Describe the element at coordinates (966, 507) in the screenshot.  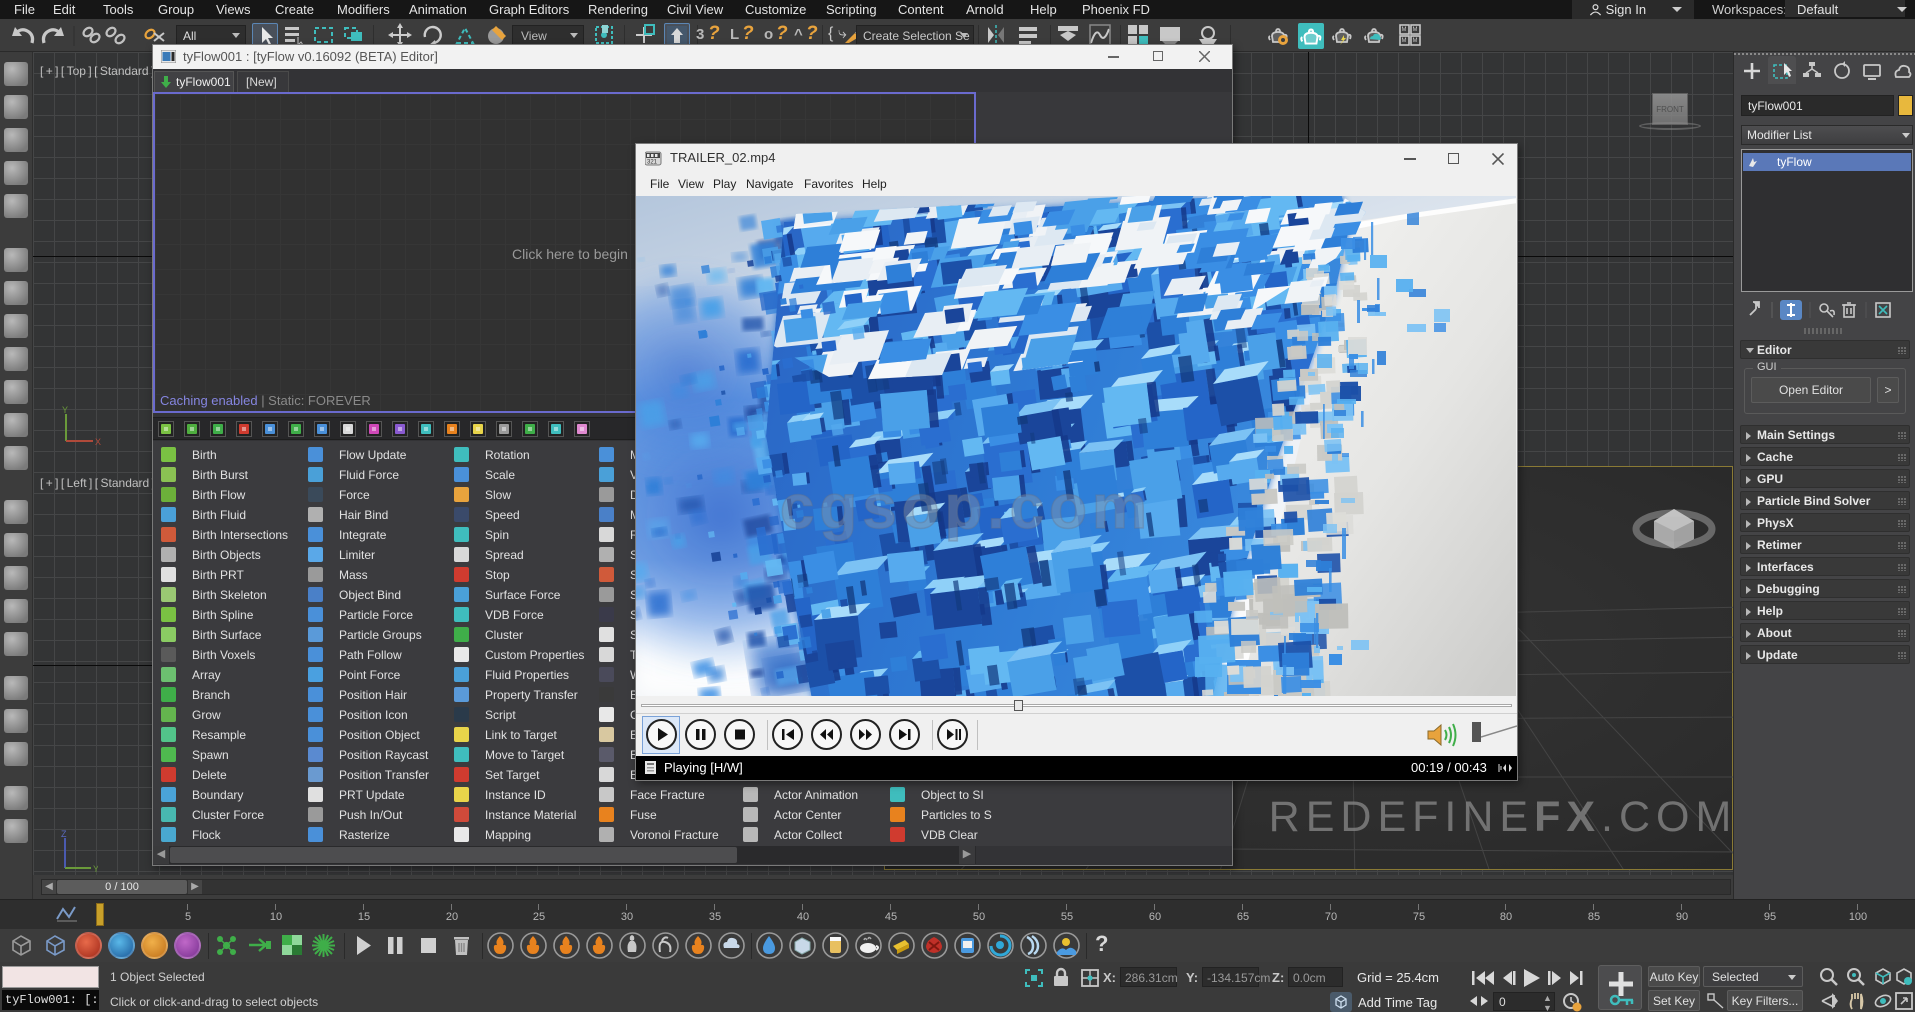
I see `svg-text: cgsop.com` at that location.